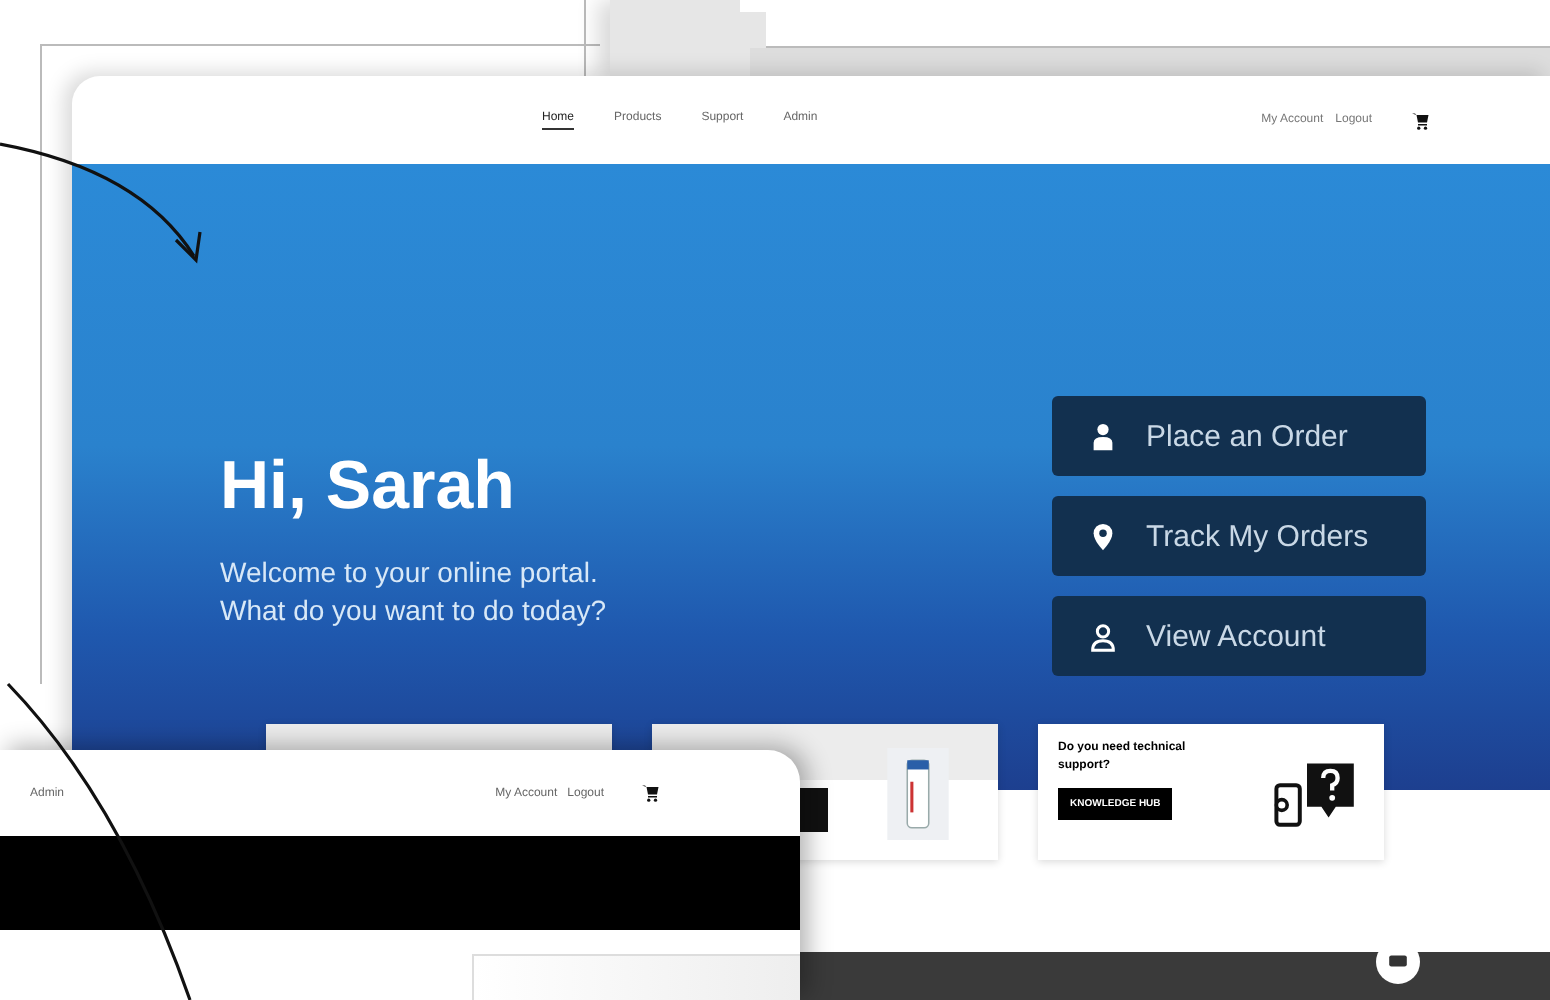 This screenshot has height=1000, width=1550. What do you see at coordinates (1239, 436) in the screenshot?
I see `action-button: Place an Order` at bounding box center [1239, 436].